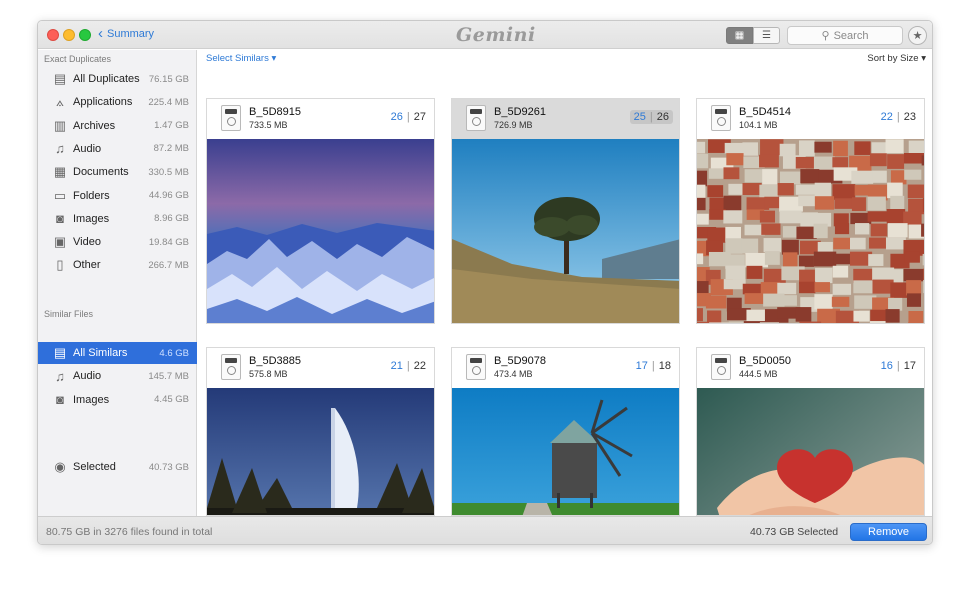  I want to click on grid-view-button: ▦, so click(739, 35).